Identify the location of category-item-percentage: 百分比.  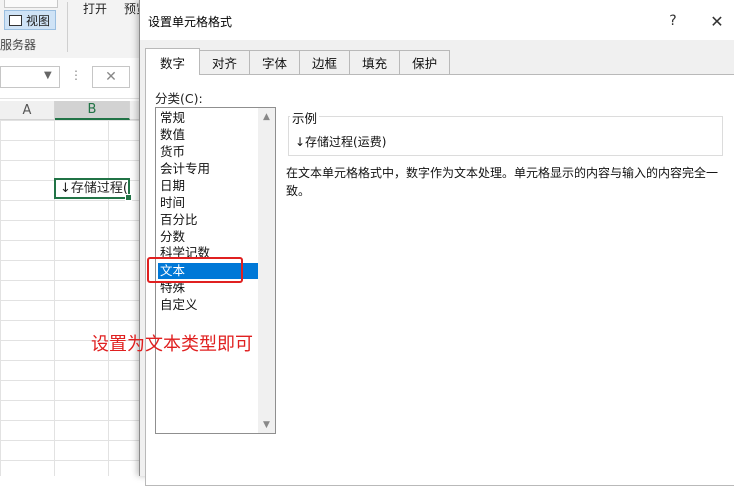
(209, 220).